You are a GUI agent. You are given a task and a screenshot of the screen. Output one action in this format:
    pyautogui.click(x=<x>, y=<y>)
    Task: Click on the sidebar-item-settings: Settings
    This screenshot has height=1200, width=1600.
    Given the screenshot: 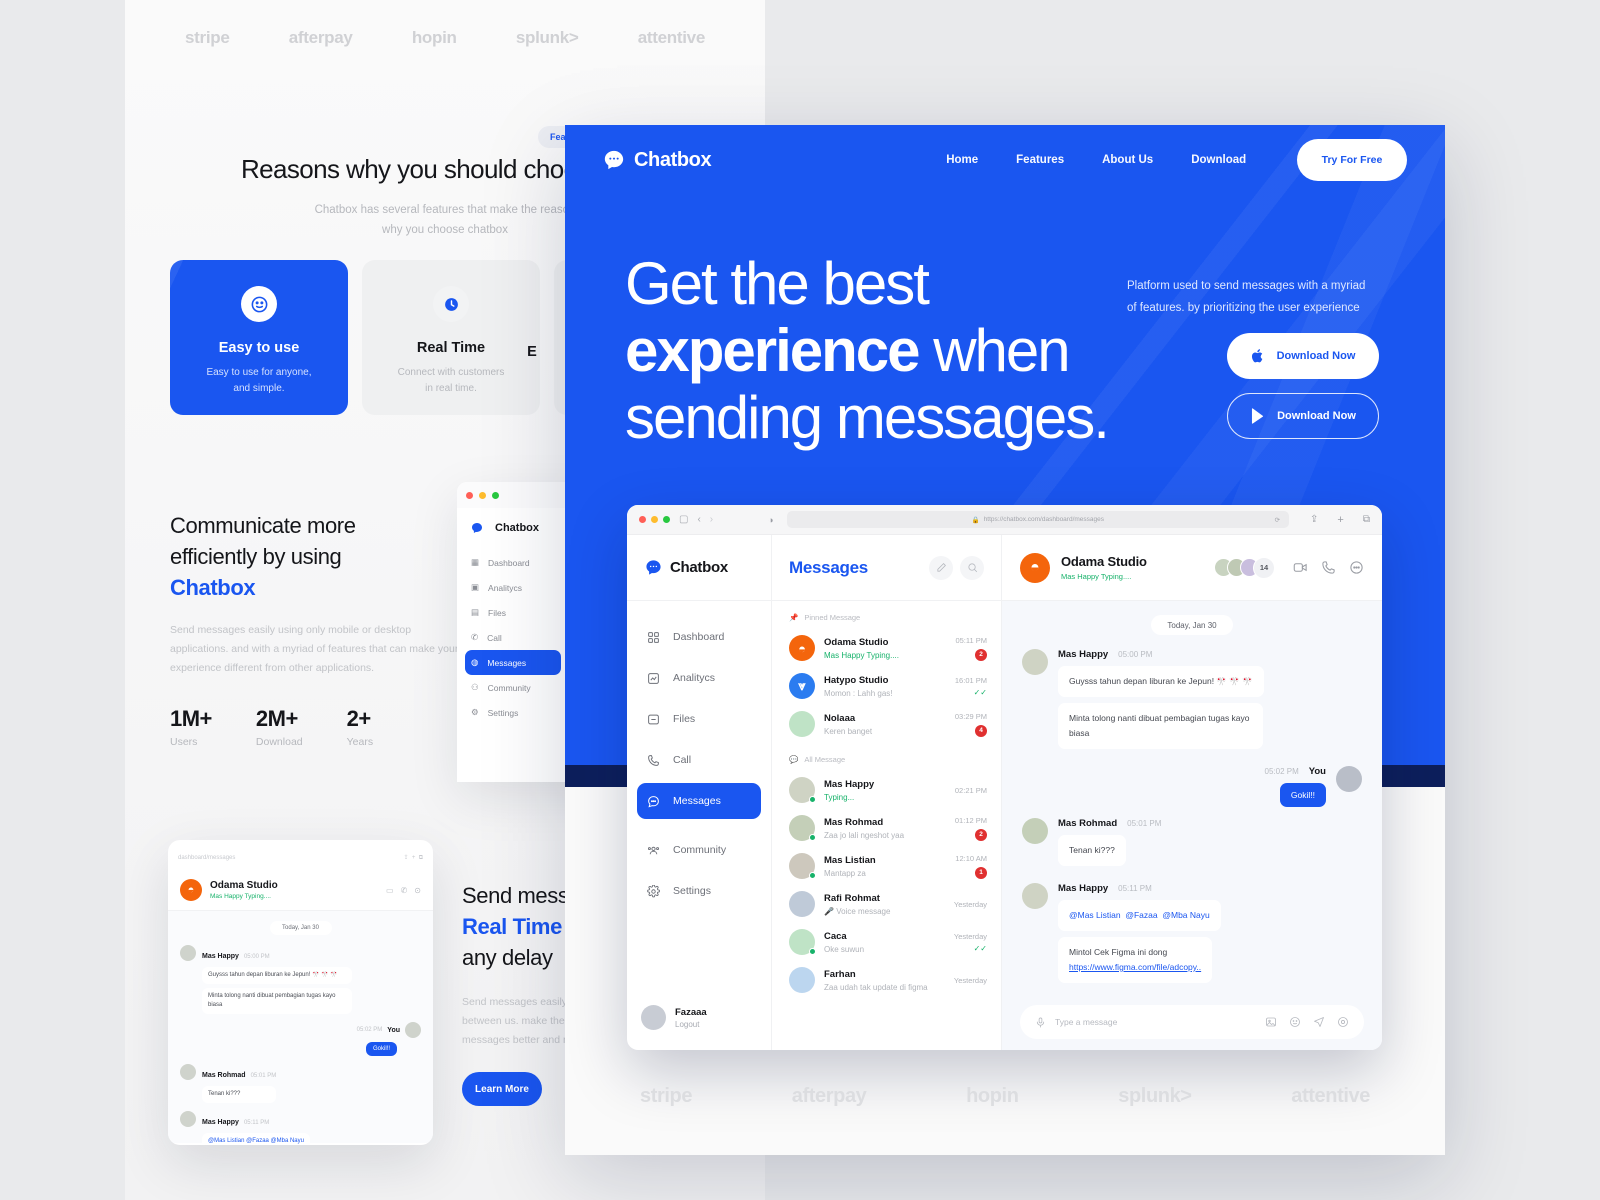 What is the action you would take?
    pyautogui.click(x=699, y=891)
    